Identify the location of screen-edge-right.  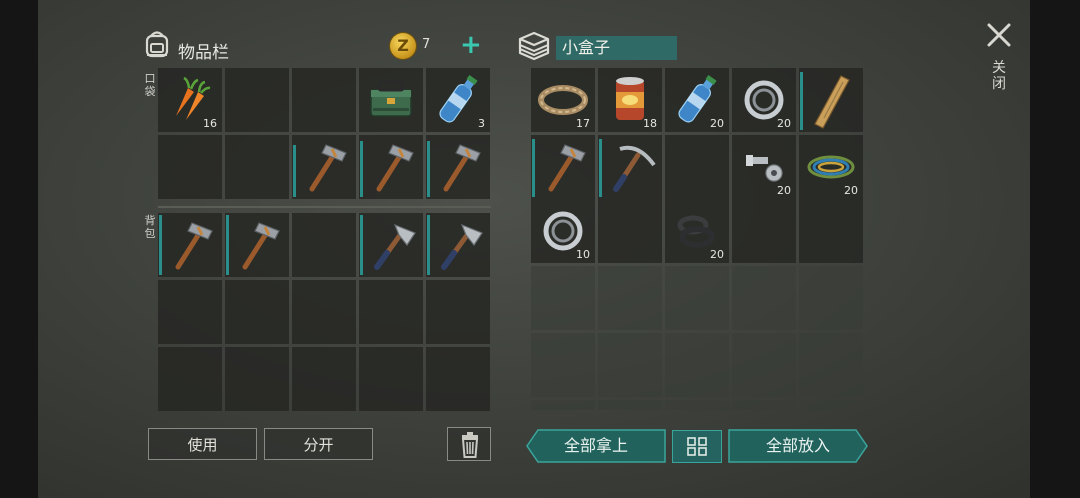
(1055, 249).